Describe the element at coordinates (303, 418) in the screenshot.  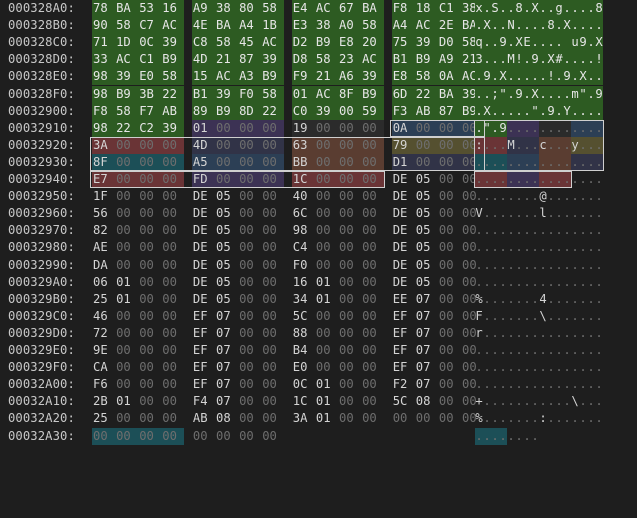
I see `hex-byte: 3A` at that location.